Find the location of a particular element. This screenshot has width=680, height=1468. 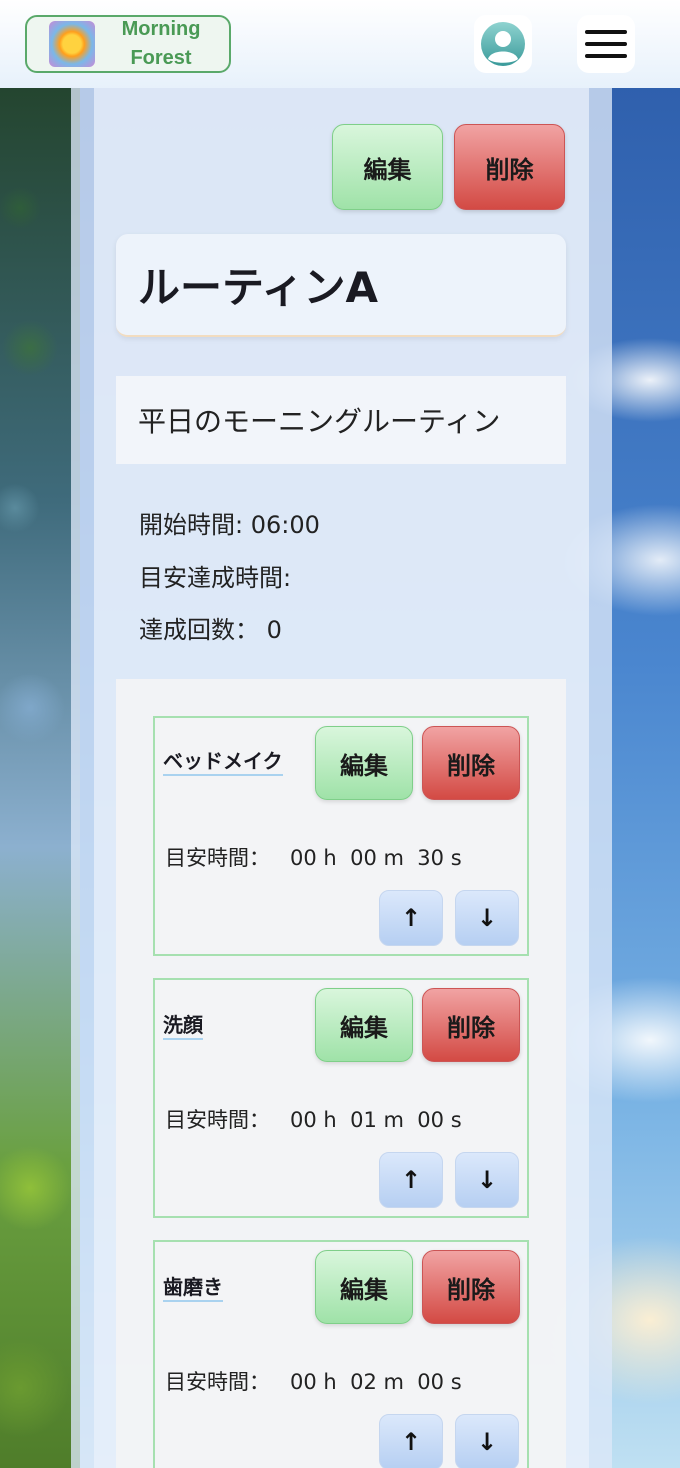

background-foliage is located at coordinates (40, 778).